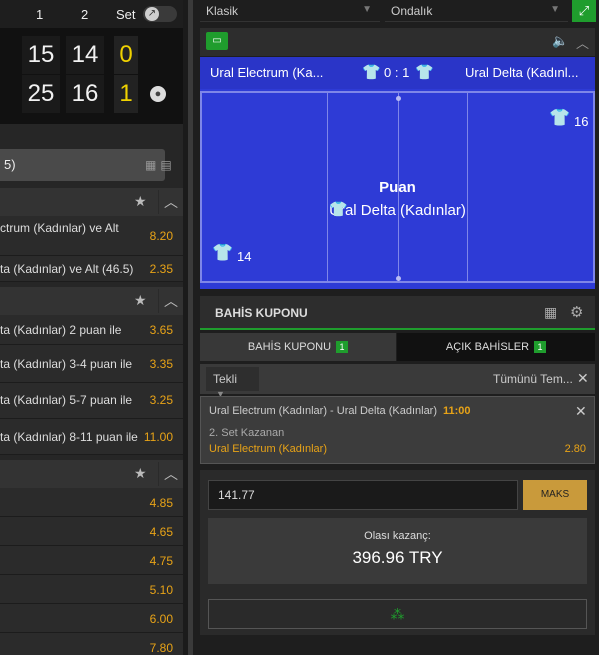  I want to click on home-player-number: 14, so click(244, 256).